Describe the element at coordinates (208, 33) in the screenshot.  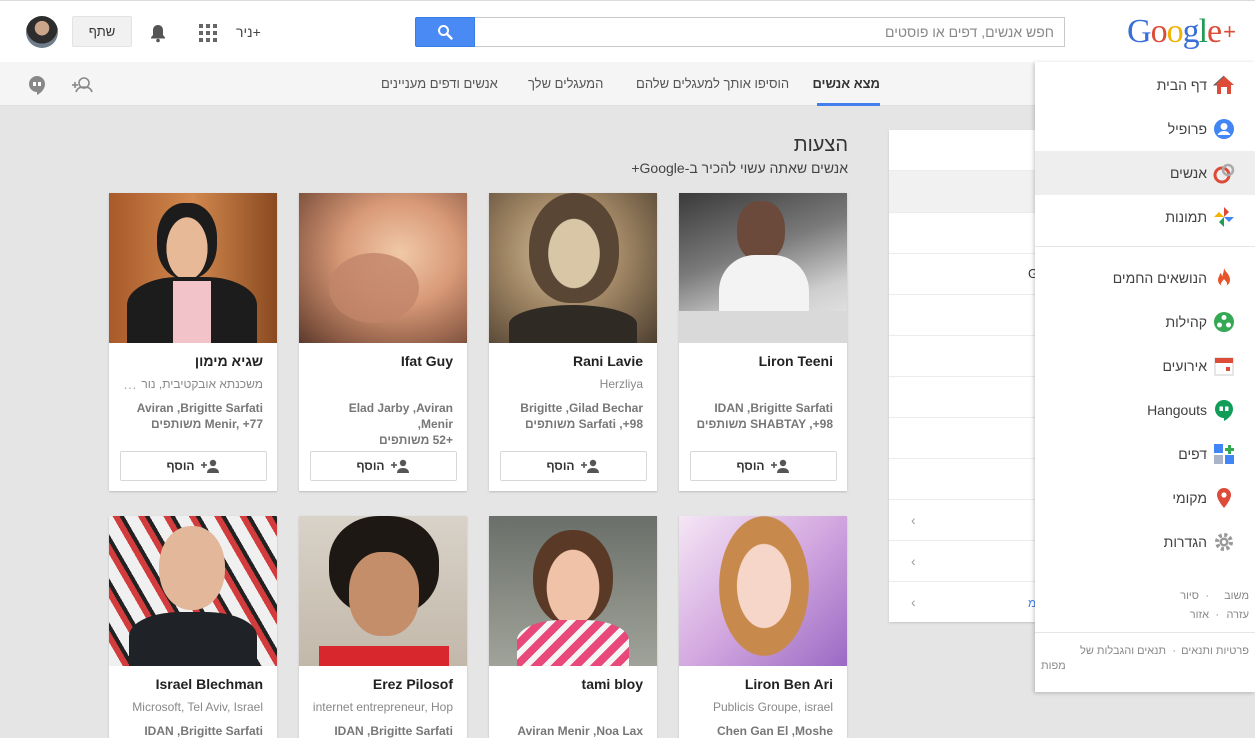
I see `apps-grid-icon` at that location.